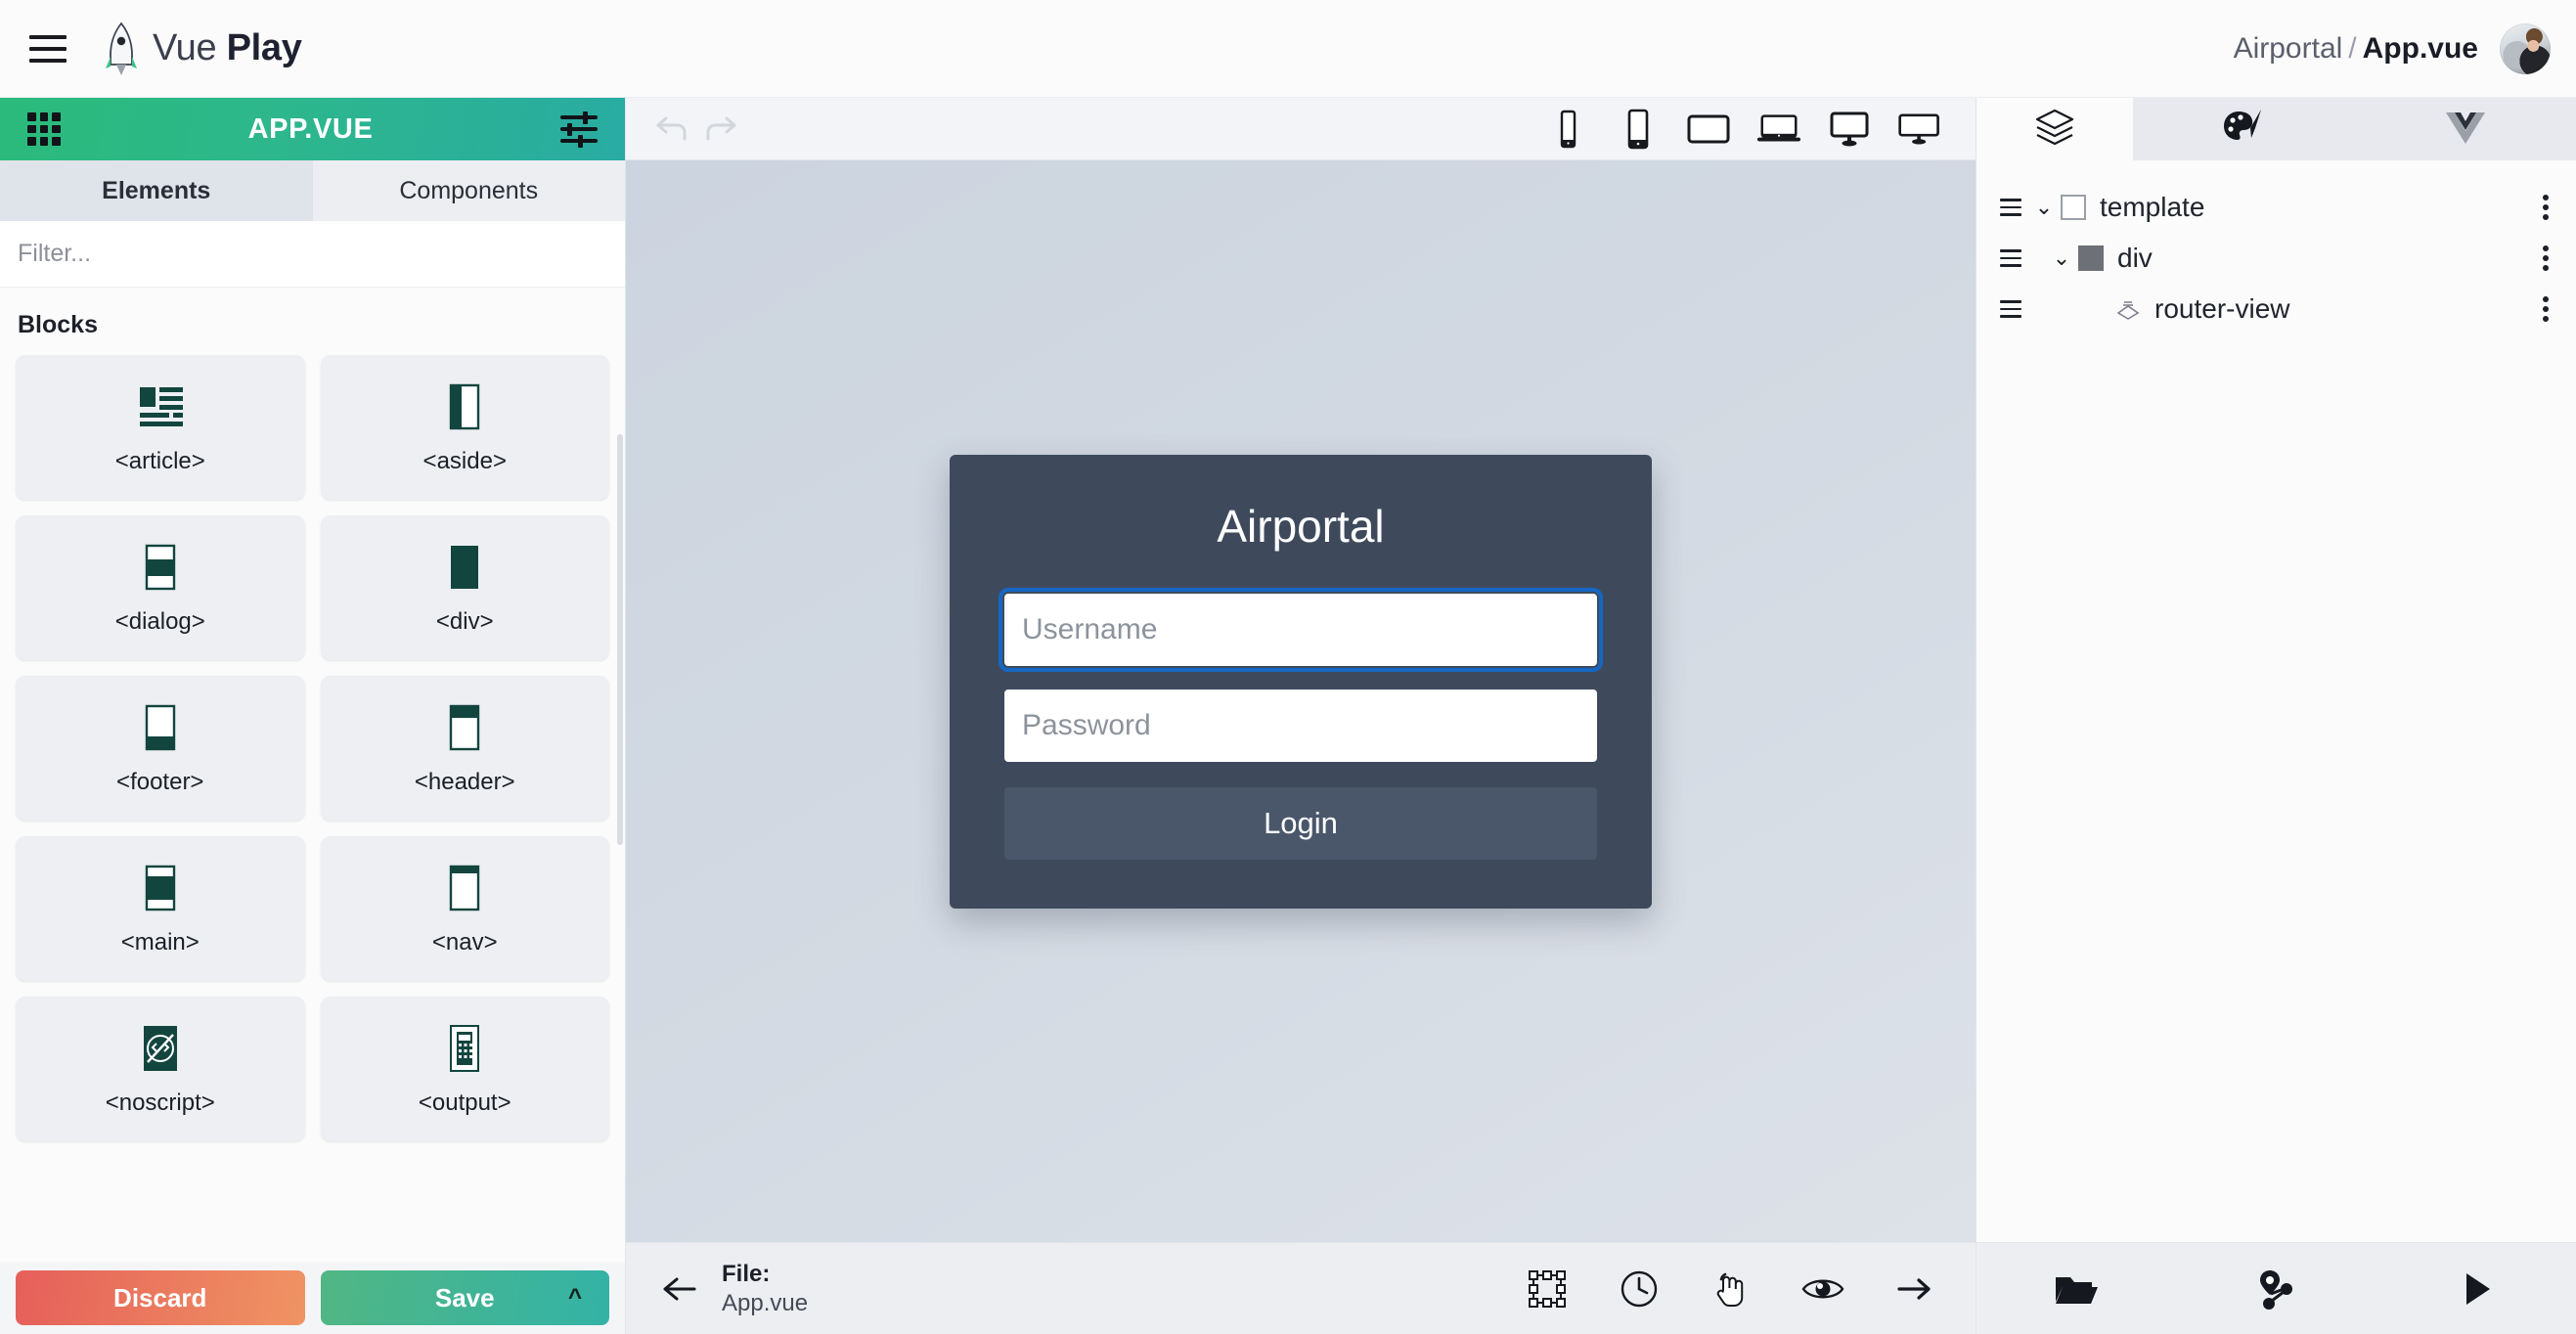 This screenshot has height=1334, width=2576. I want to click on file-label: File:, so click(746, 1273).